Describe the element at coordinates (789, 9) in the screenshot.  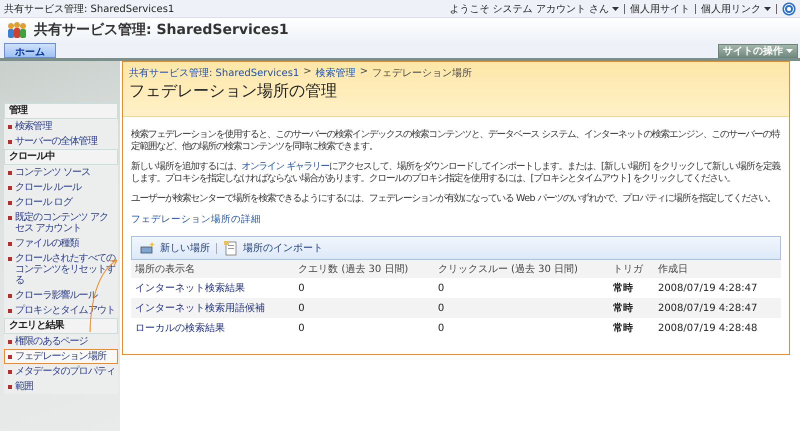
I see `help-icon` at that location.